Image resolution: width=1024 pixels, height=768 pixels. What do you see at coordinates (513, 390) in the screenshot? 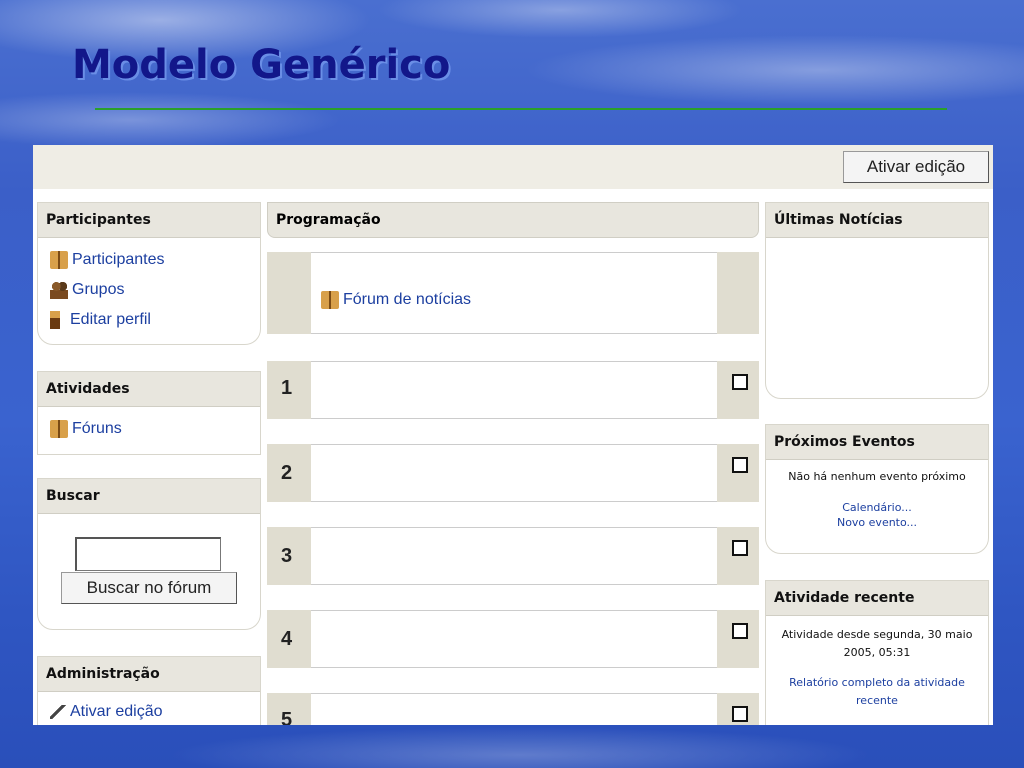
I see `section-1: 1` at bounding box center [513, 390].